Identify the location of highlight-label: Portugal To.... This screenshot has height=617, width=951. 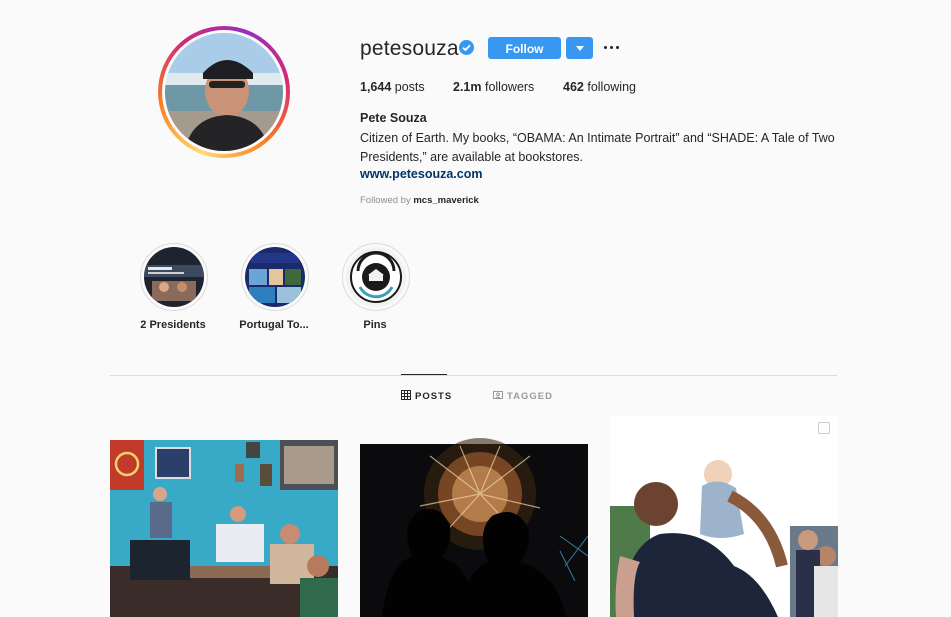
(274, 325).